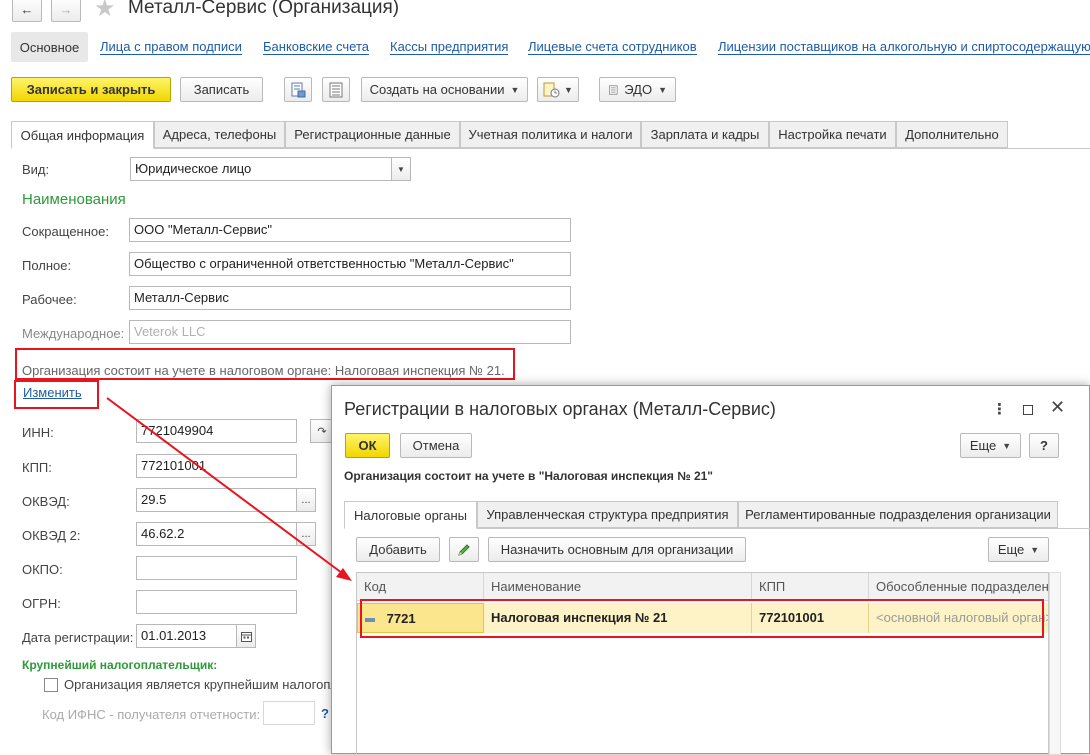 The height and width of the screenshot is (755, 1090). What do you see at coordinates (607, 514) in the screenshot?
I see `dialog-tab-management-structure: Управленческая структура предприятия` at bounding box center [607, 514].